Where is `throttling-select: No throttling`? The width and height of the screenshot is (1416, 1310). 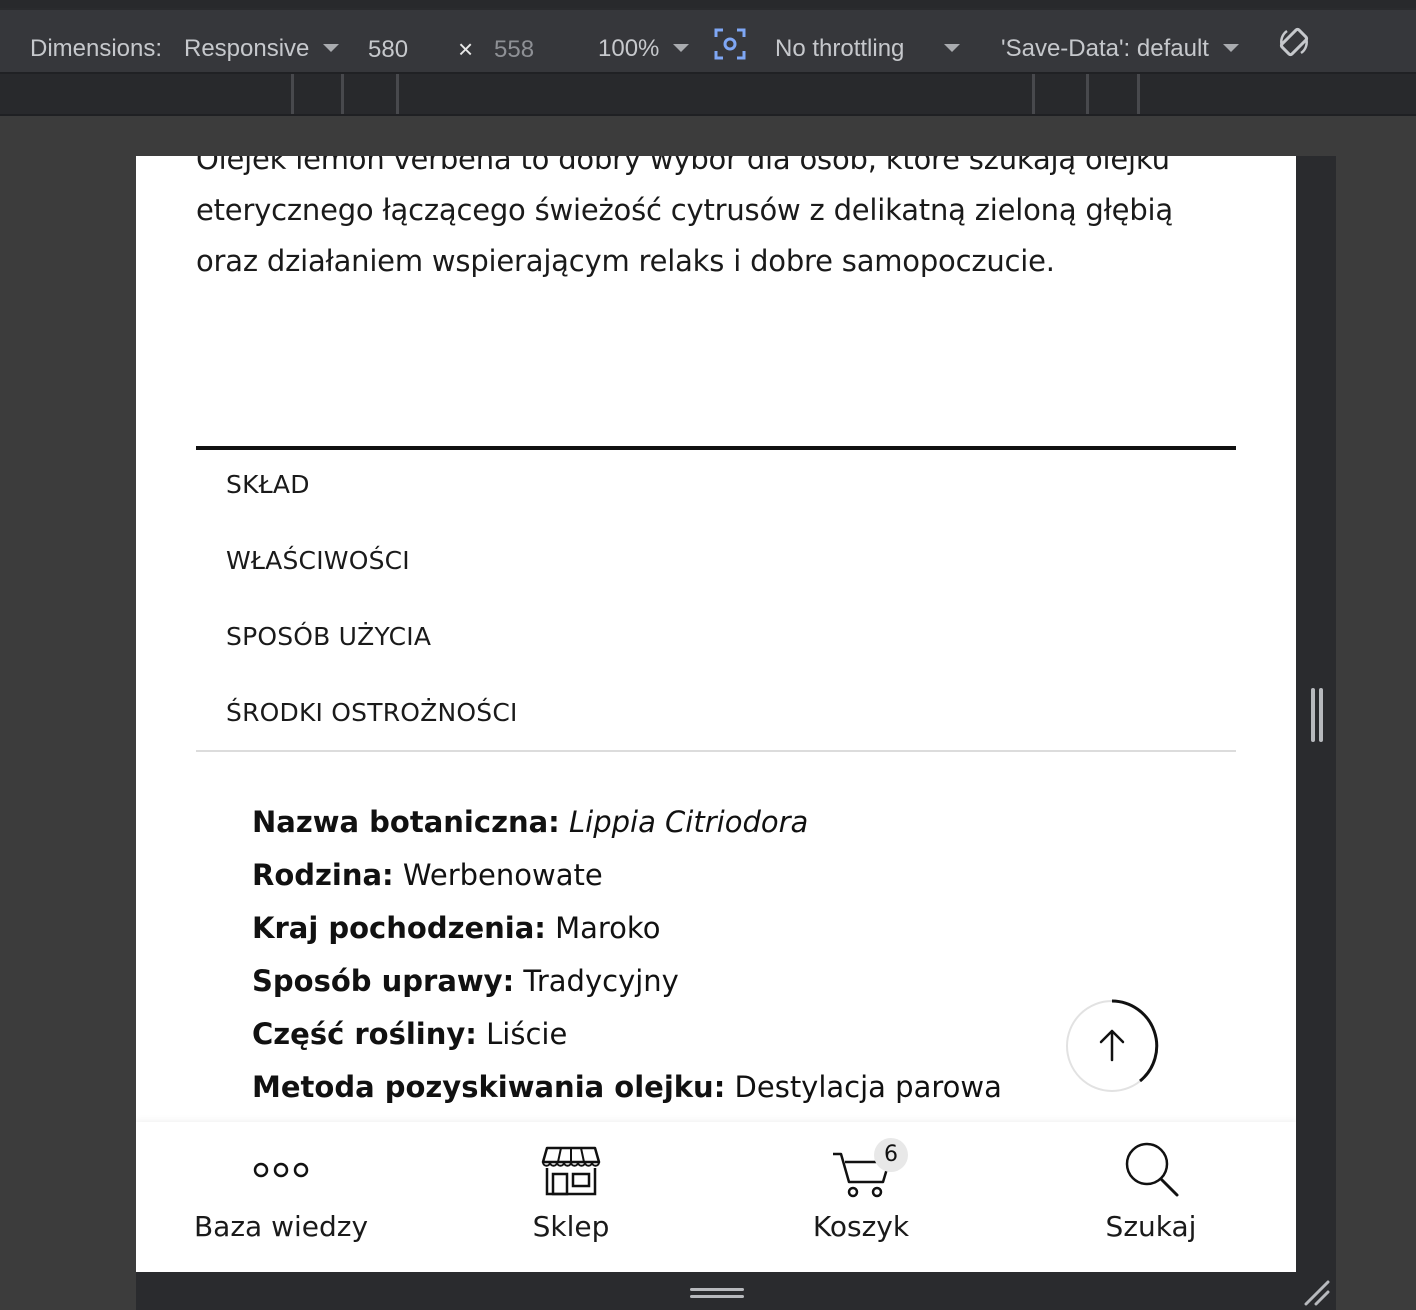
throttling-select: No throttling is located at coordinates (868, 42).